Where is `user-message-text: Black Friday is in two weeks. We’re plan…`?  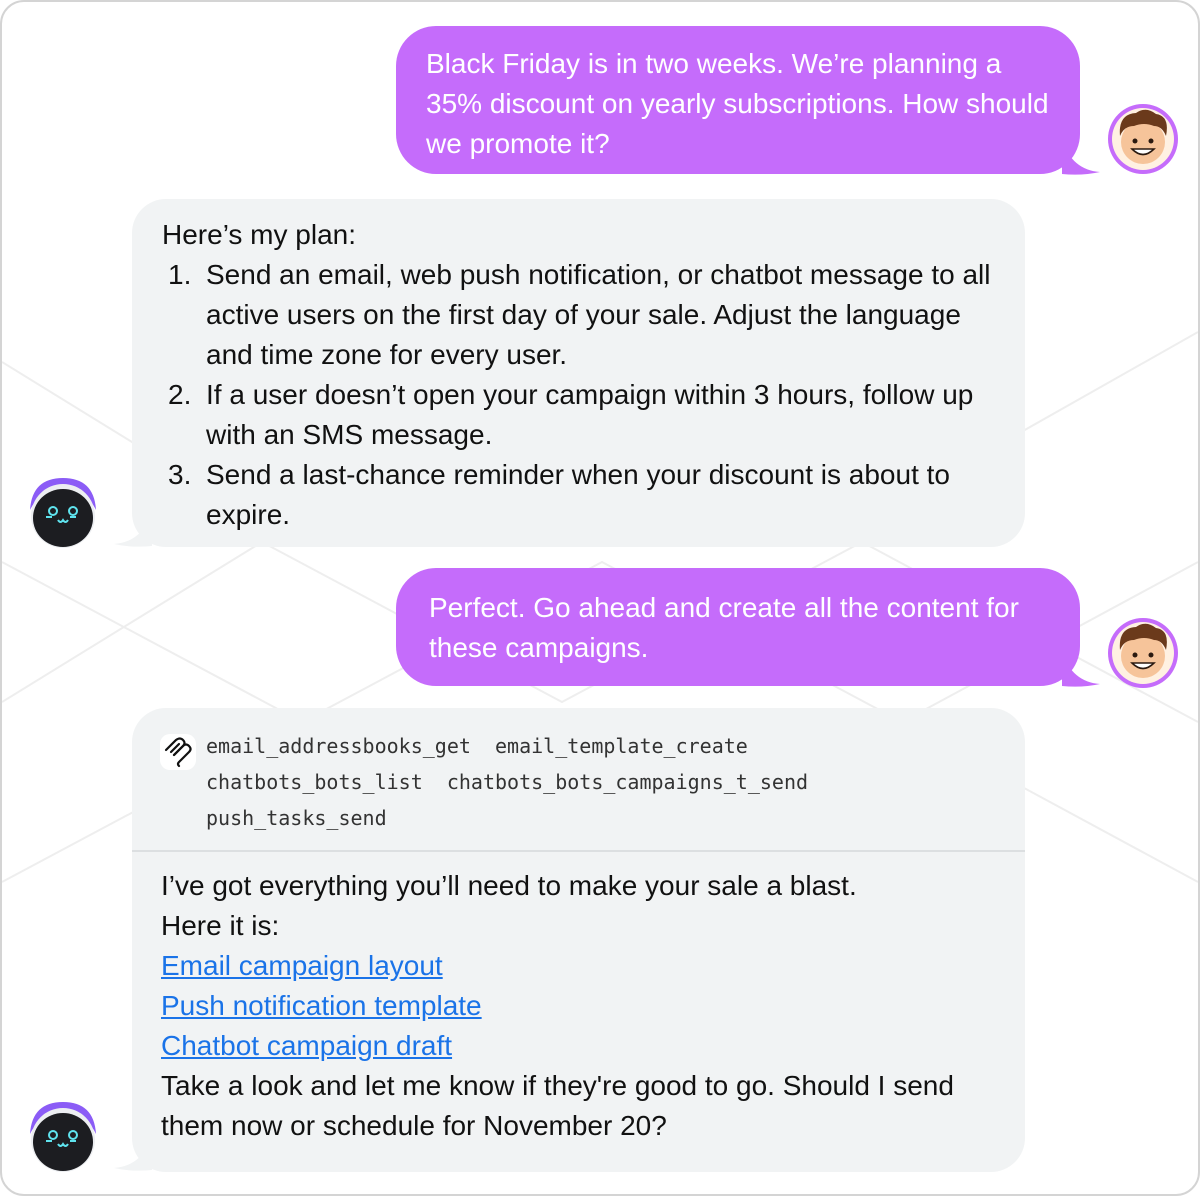
user-message-text: Black Friday is in two weeks. We’re plan… is located at coordinates (737, 103).